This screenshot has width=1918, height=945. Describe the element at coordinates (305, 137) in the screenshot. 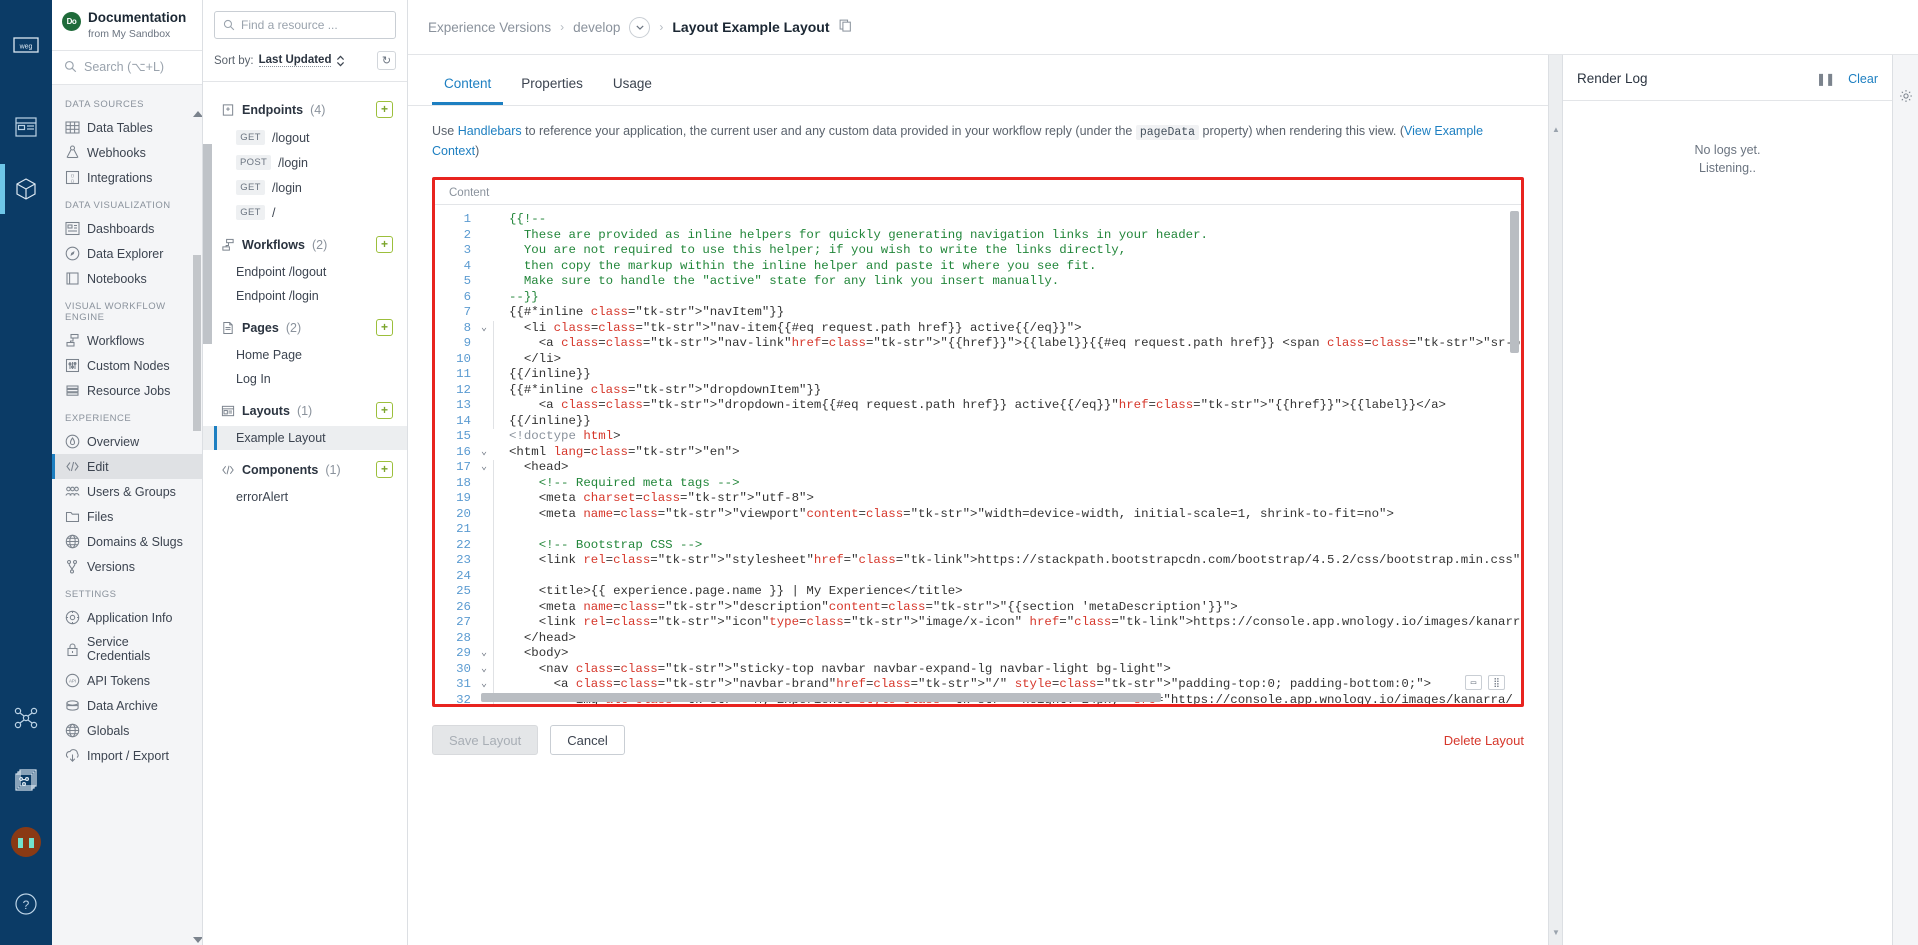

I see `resource-item: GET/logout` at that location.